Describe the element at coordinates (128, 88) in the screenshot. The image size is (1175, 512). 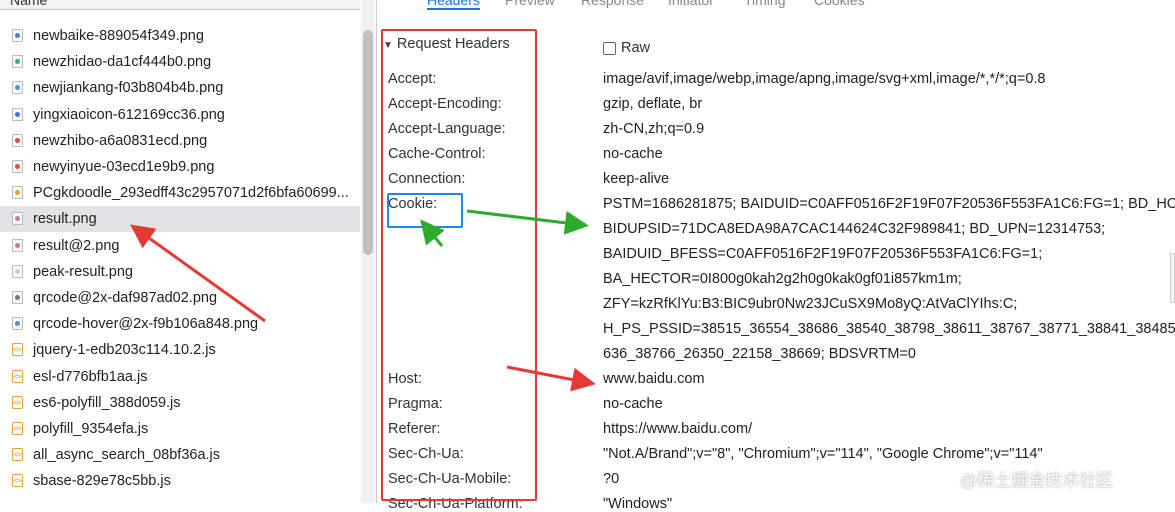
I see `file-name: newjiankang-f03b804b4b.png` at that location.